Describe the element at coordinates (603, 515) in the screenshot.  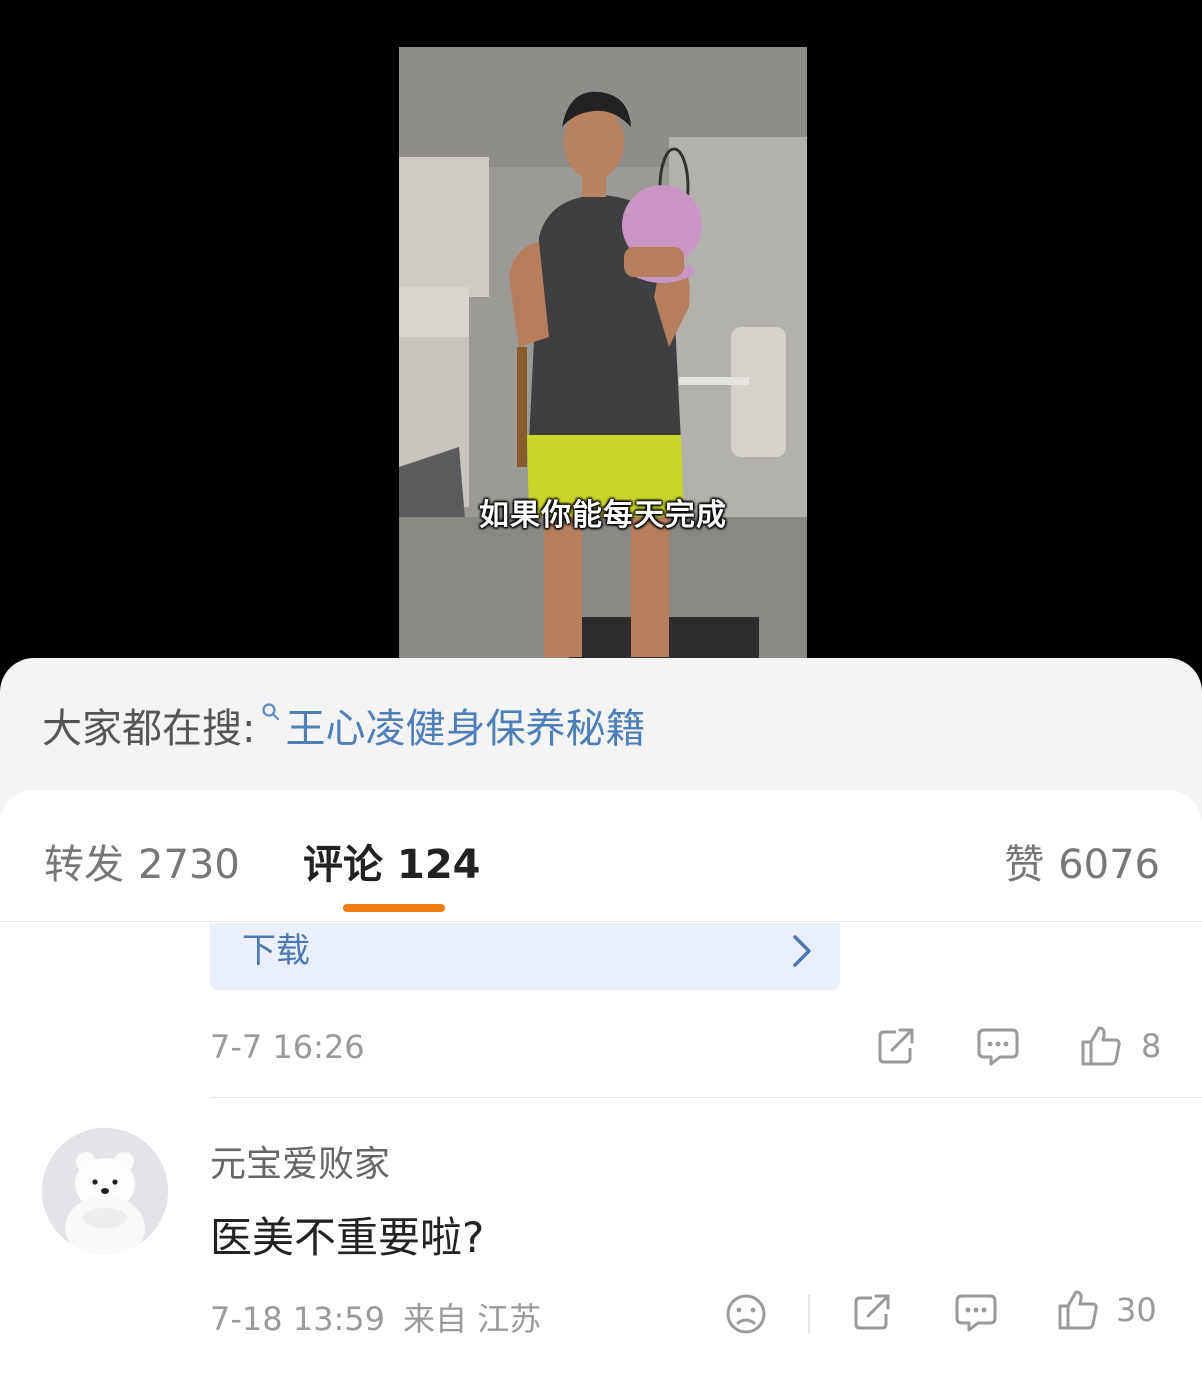
I see `video-subtitle: 如果你能每天完成` at that location.